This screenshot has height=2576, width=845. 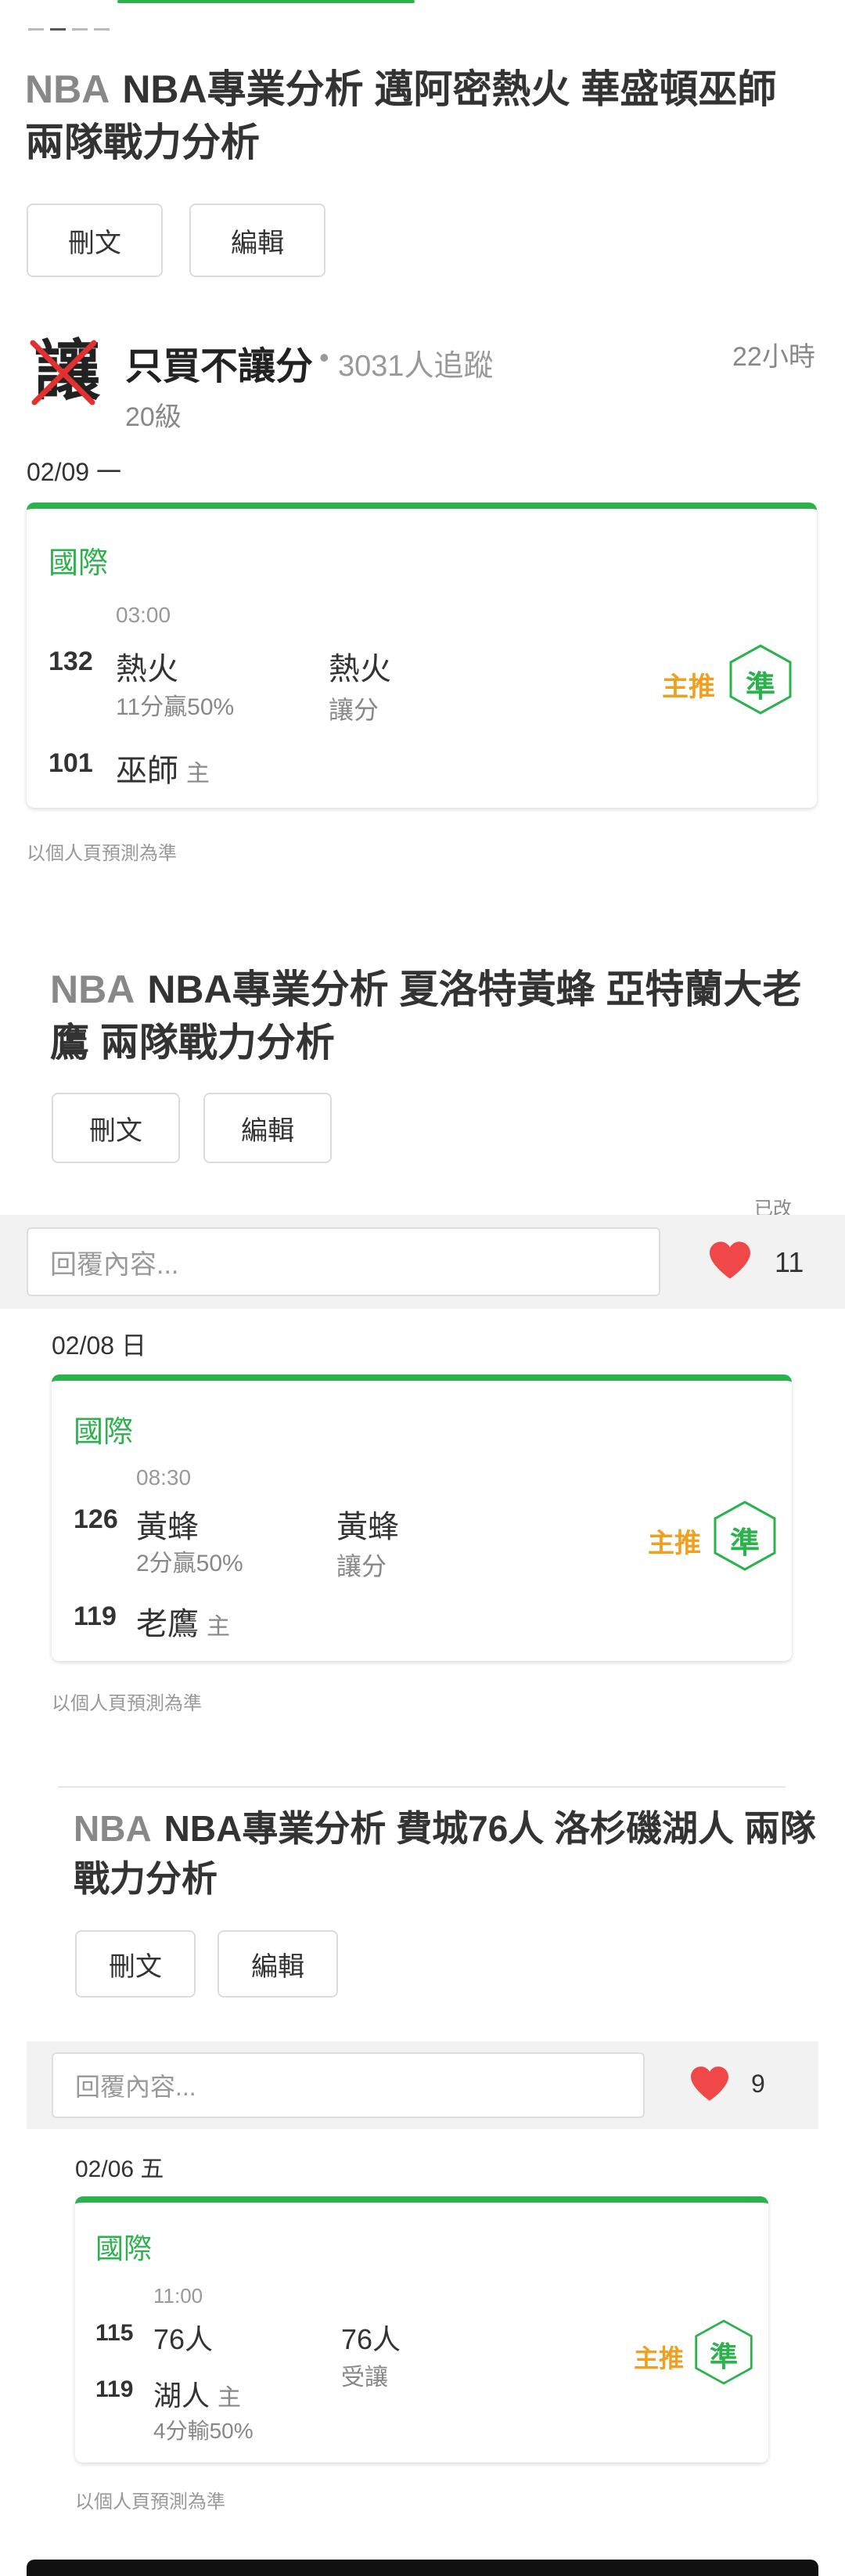 What do you see at coordinates (153, 417) in the screenshot?
I see `author-level: 20級` at bounding box center [153, 417].